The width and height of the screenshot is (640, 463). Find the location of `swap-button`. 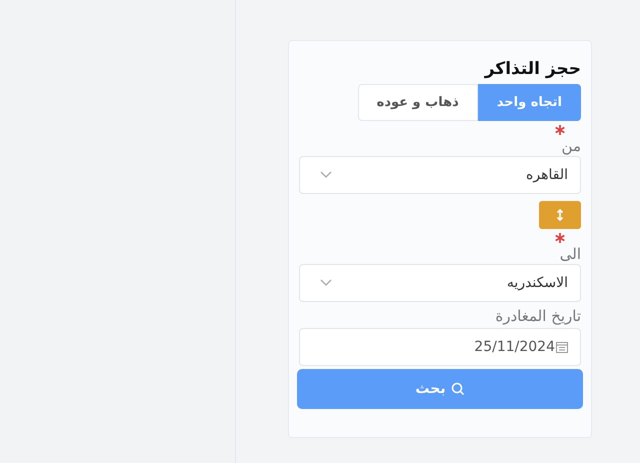

swap-button is located at coordinates (560, 215).